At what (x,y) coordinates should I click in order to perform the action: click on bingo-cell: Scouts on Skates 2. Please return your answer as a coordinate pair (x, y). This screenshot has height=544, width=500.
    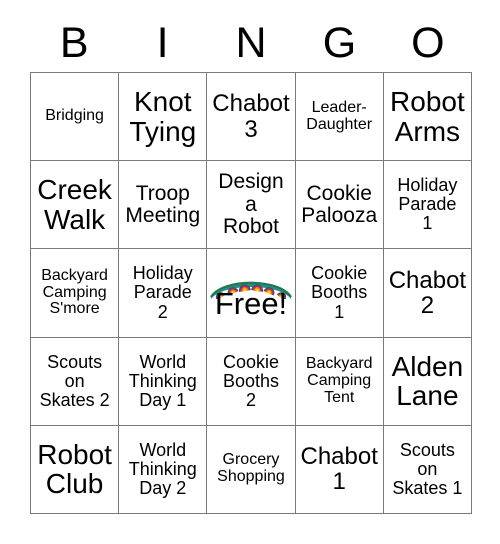
    Looking at the image, I should click on (75, 381).